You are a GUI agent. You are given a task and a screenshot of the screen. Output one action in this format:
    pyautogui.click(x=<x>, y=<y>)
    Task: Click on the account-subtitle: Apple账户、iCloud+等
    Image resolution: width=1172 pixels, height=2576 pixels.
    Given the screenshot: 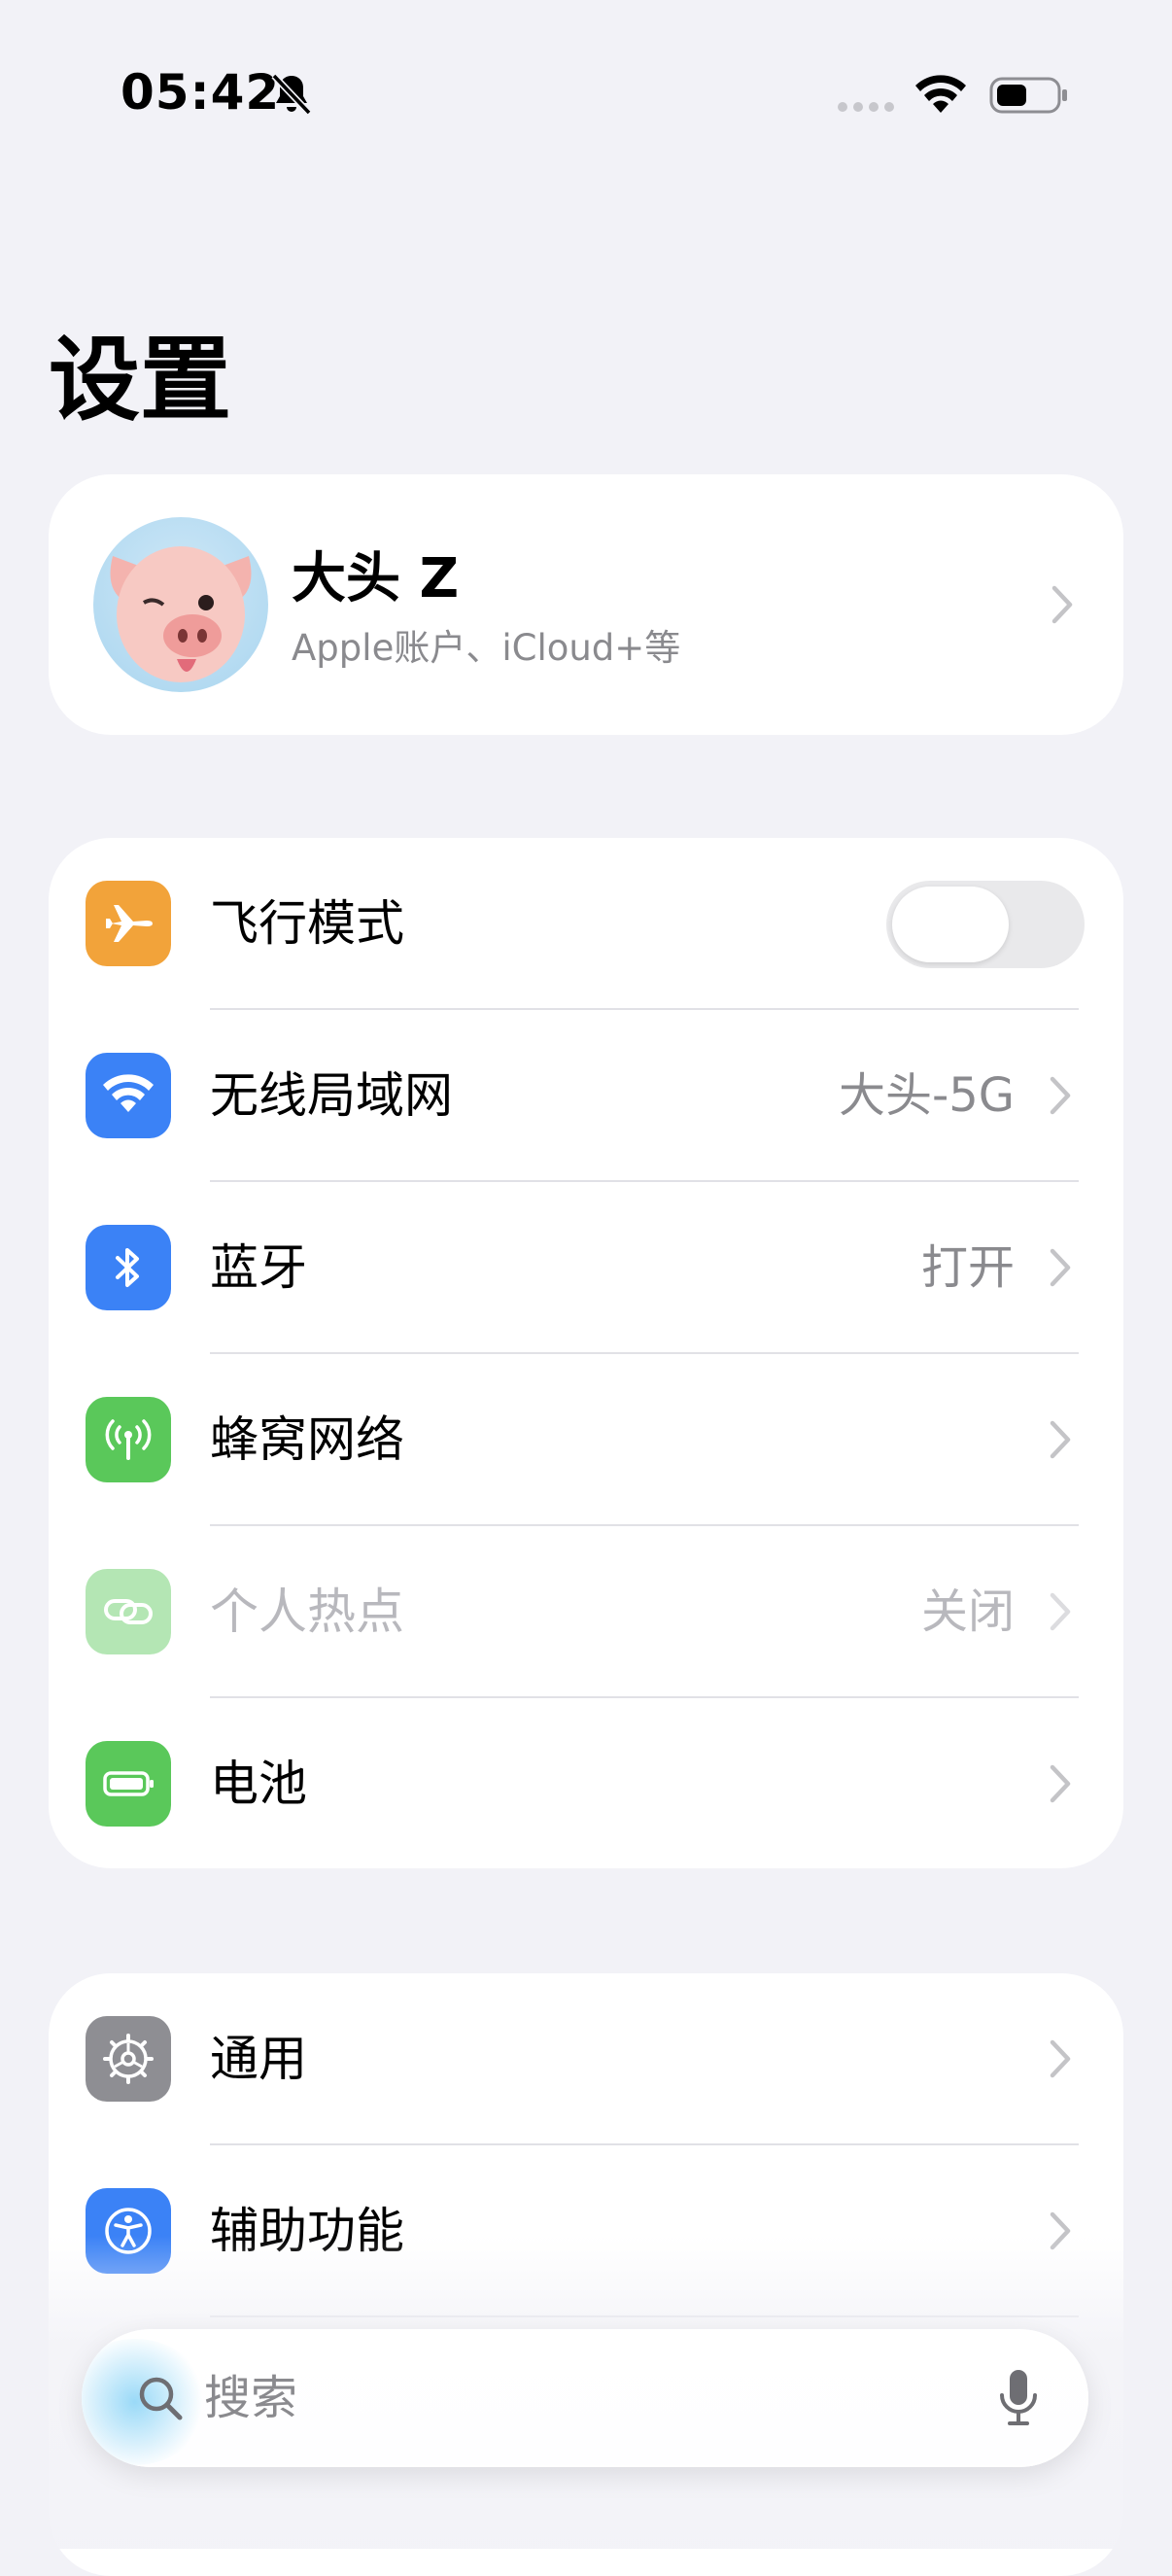 What is the action you would take?
    pyautogui.click(x=487, y=648)
    